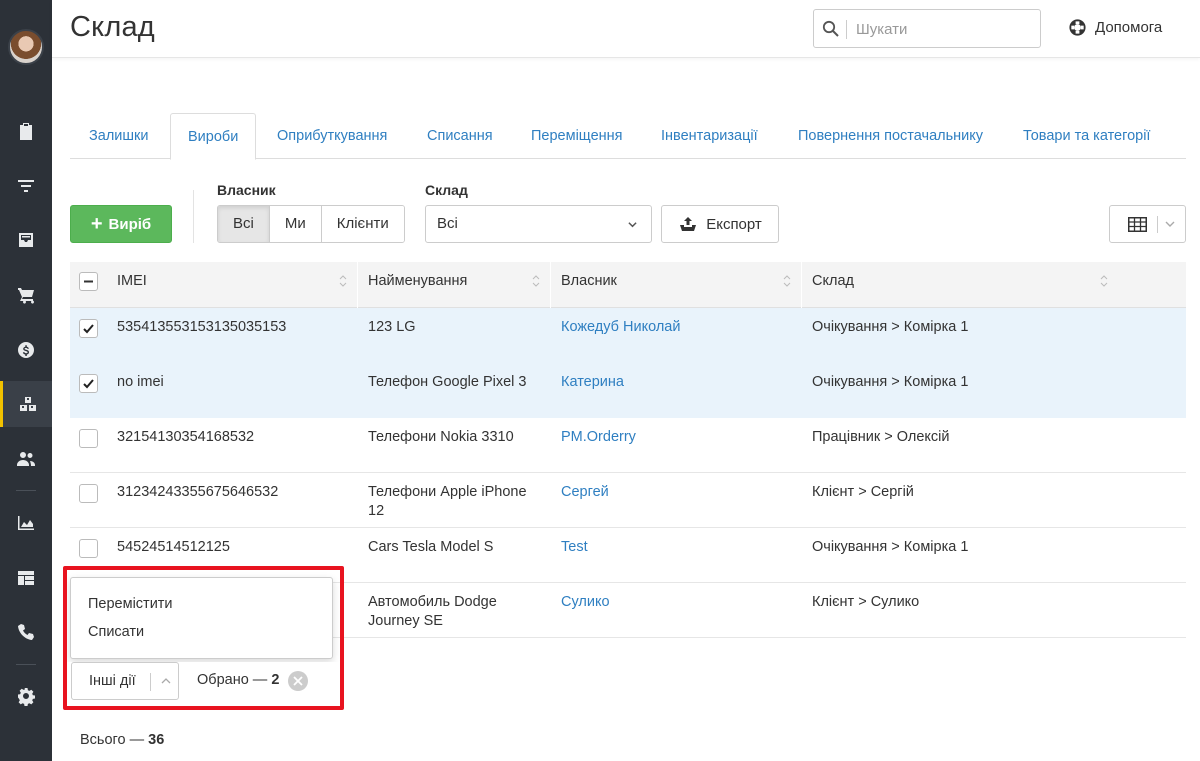 The width and height of the screenshot is (1200, 761). What do you see at coordinates (585, 602) in the screenshot?
I see `cell-owner-link: Сулико` at bounding box center [585, 602].